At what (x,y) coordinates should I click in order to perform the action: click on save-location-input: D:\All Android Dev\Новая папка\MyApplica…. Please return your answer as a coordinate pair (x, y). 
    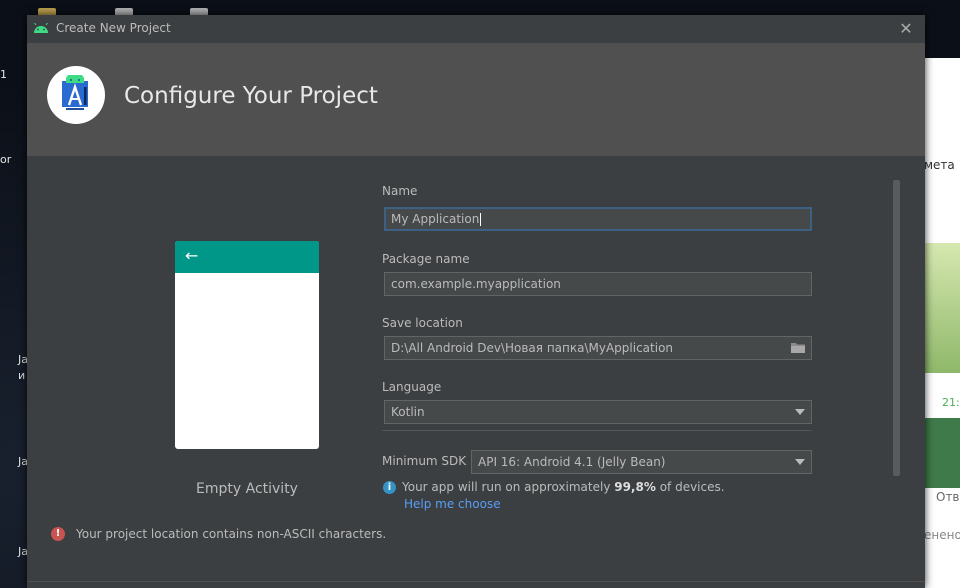
    Looking at the image, I should click on (598, 348).